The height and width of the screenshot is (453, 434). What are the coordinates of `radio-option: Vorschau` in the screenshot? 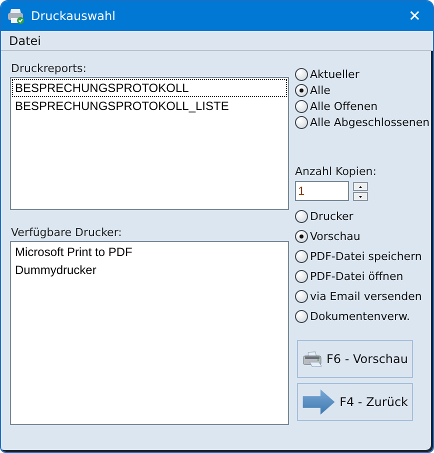 It's located at (362, 236).